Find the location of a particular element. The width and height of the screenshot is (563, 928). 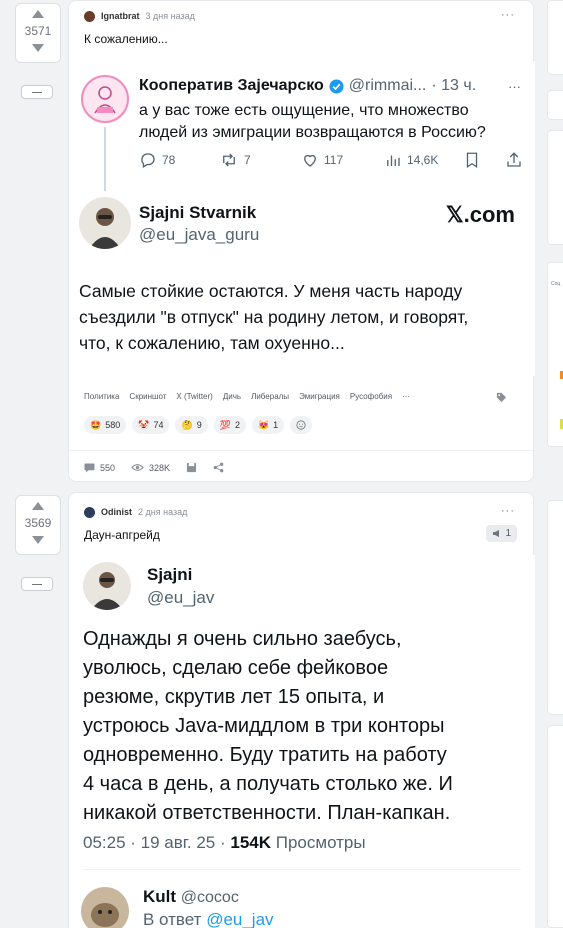

author-name: Ignatbrat is located at coordinates (120, 16).